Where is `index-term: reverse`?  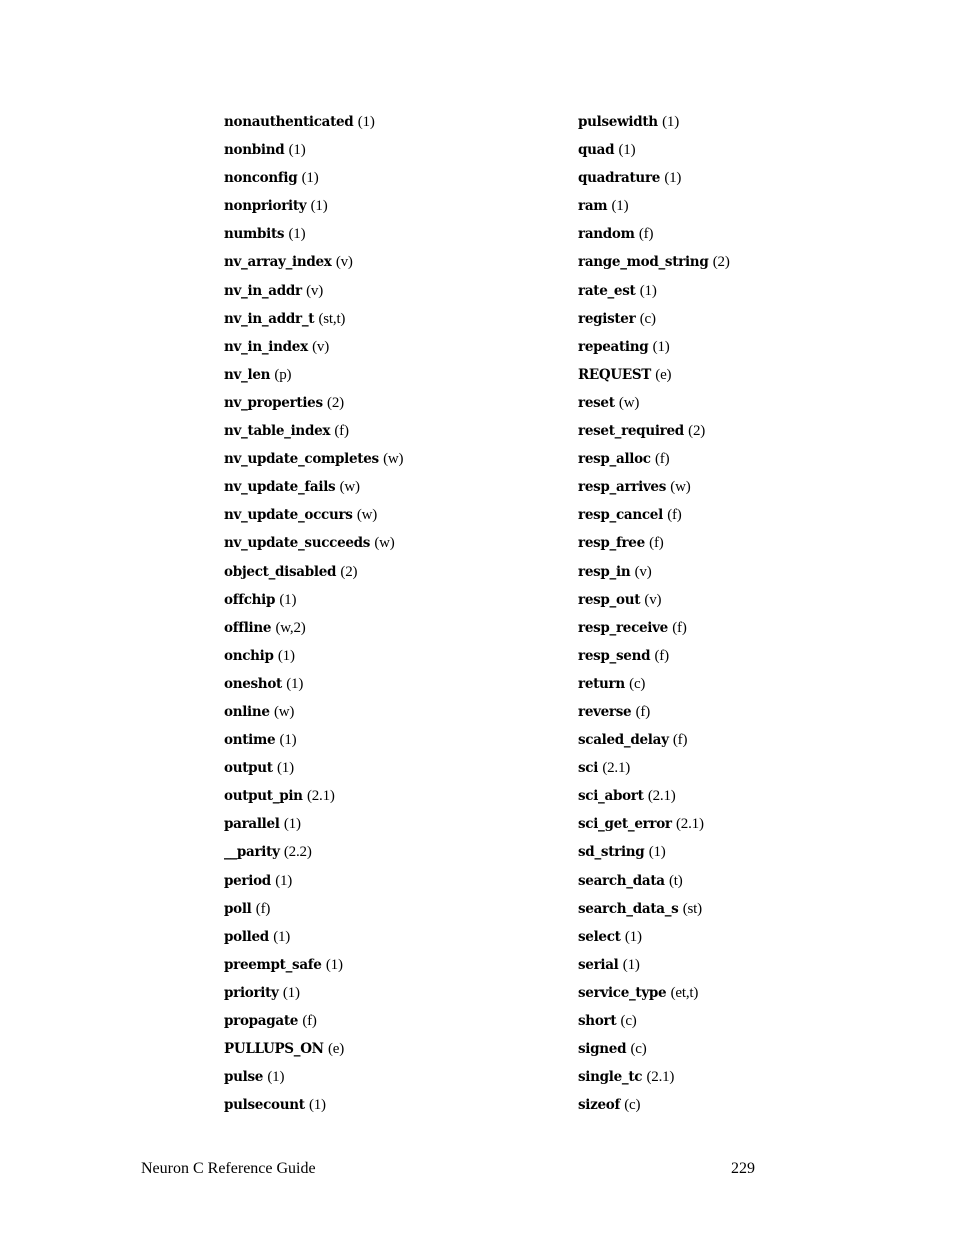
index-term: reverse is located at coordinates (605, 711).